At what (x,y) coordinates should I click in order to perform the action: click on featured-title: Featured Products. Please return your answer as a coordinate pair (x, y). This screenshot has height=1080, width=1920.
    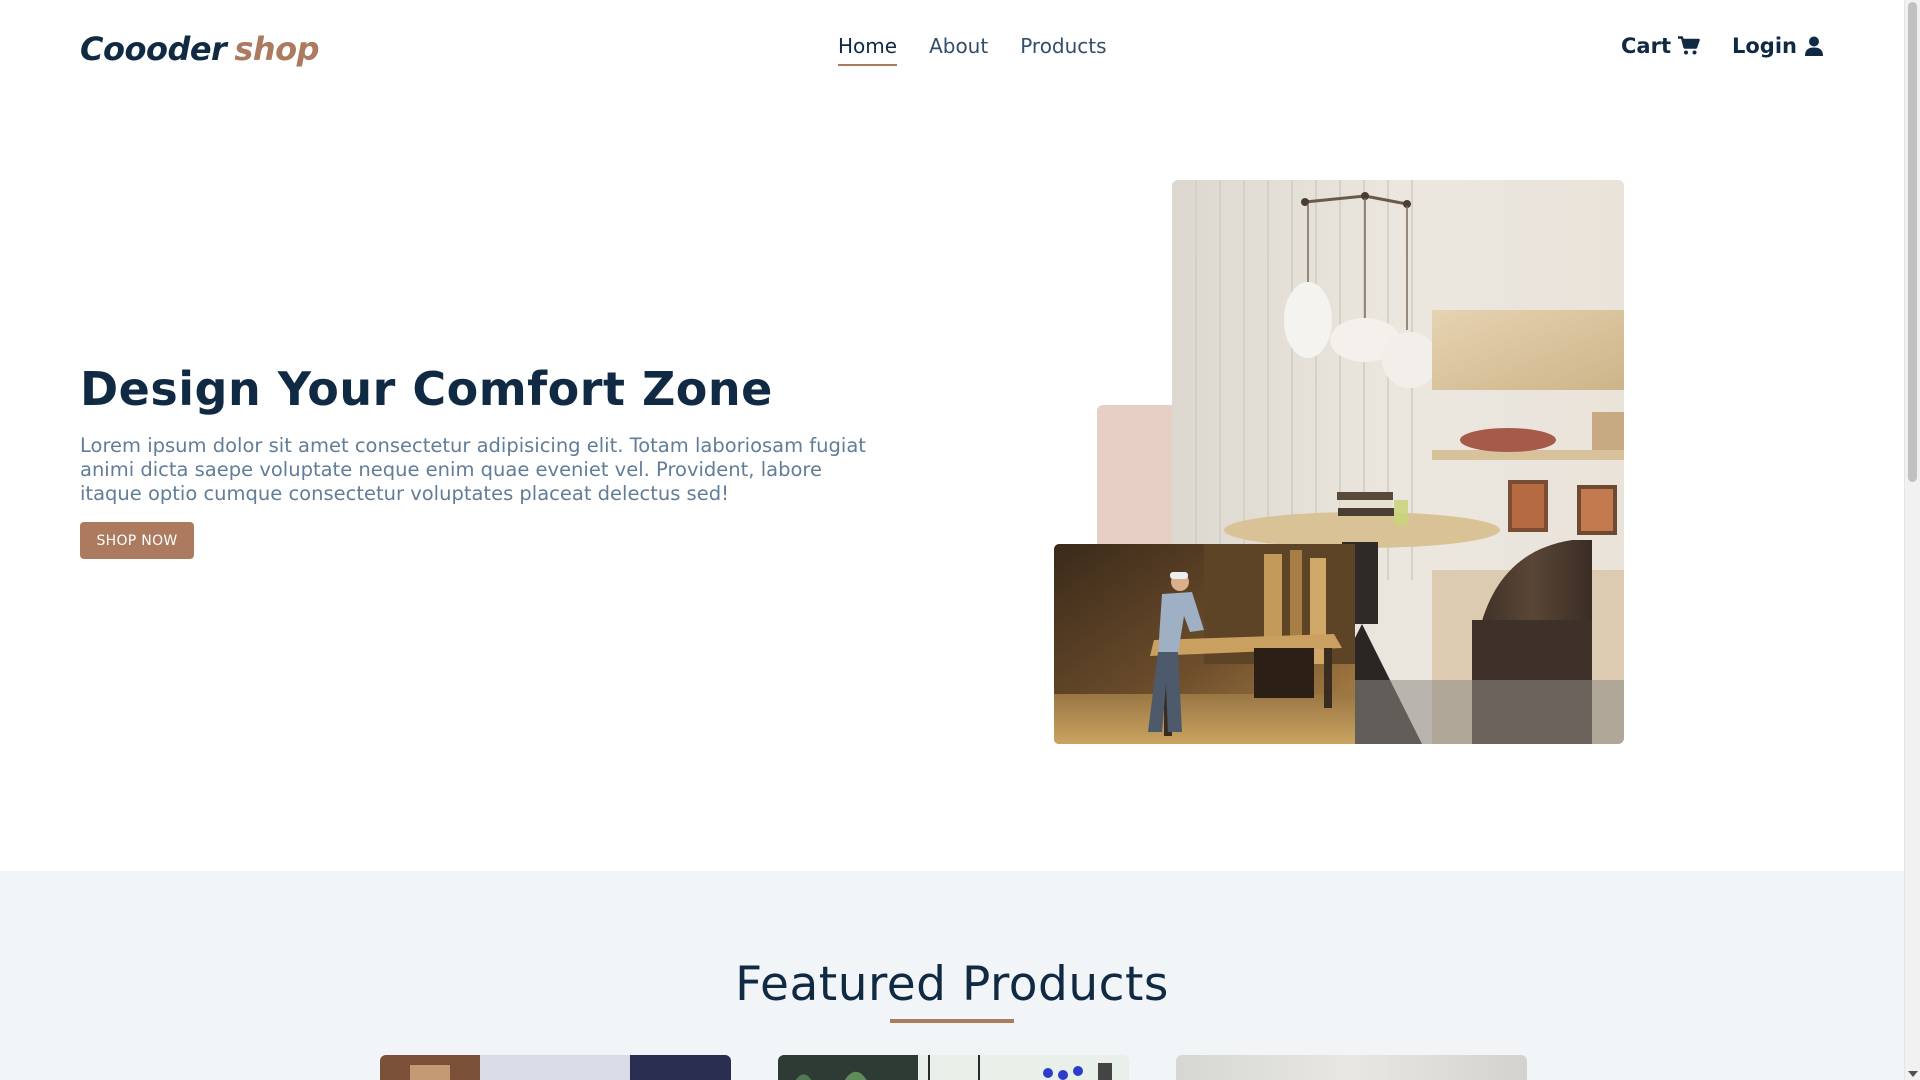
    Looking at the image, I should click on (952, 984).